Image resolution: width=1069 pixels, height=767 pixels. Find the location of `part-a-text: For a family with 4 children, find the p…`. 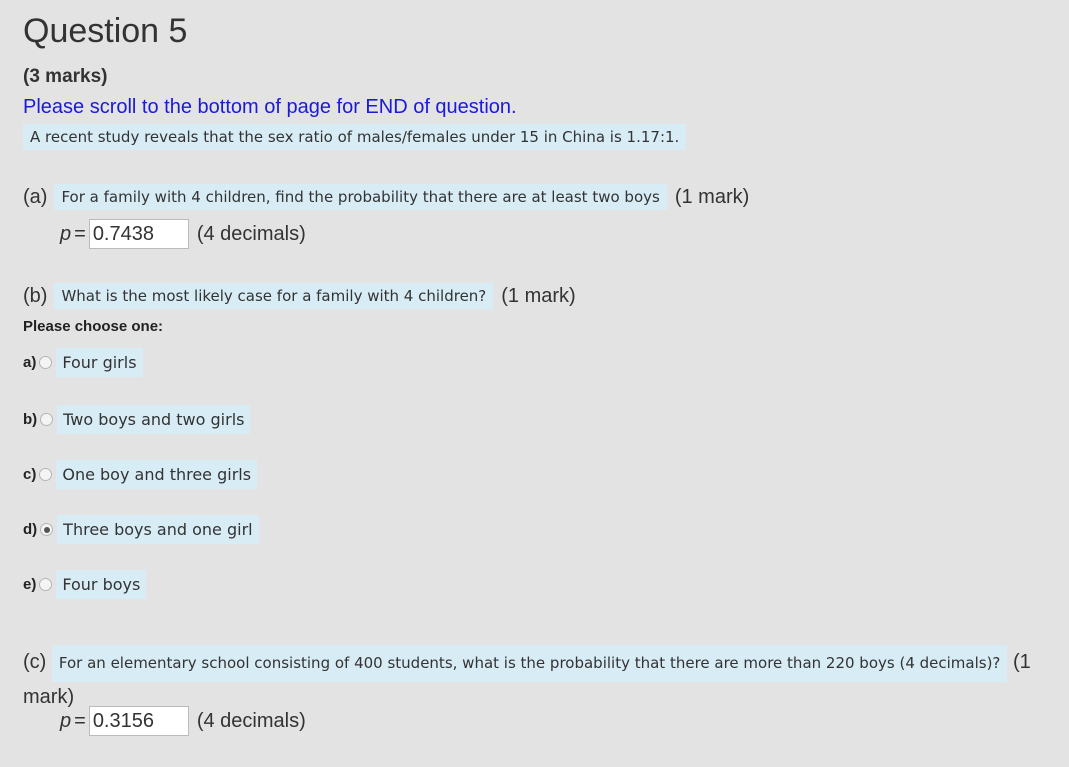

part-a-text: For a family with 4 children, find the p… is located at coordinates (360, 197).